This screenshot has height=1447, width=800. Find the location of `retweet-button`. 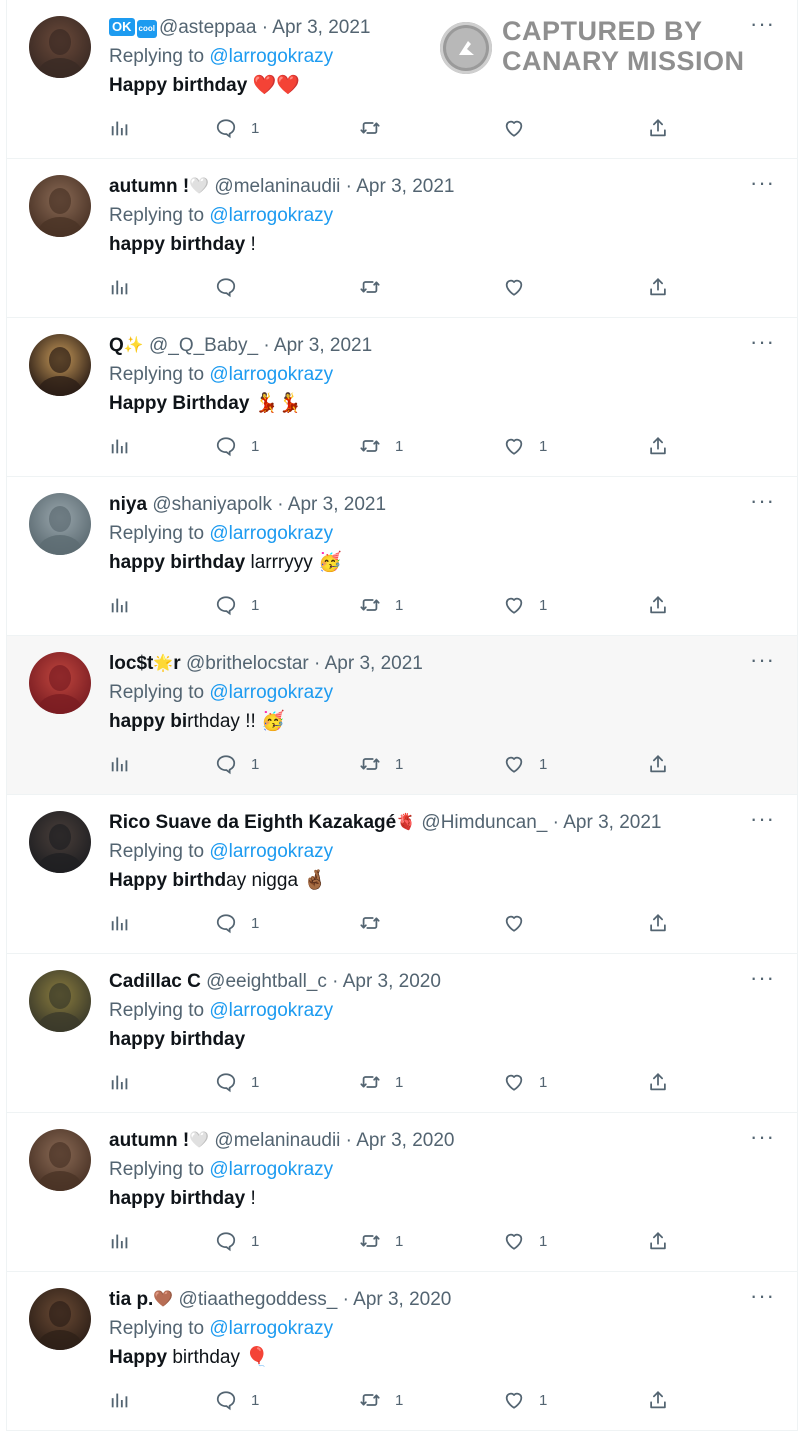

retweet-button is located at coordinates (370, 923).